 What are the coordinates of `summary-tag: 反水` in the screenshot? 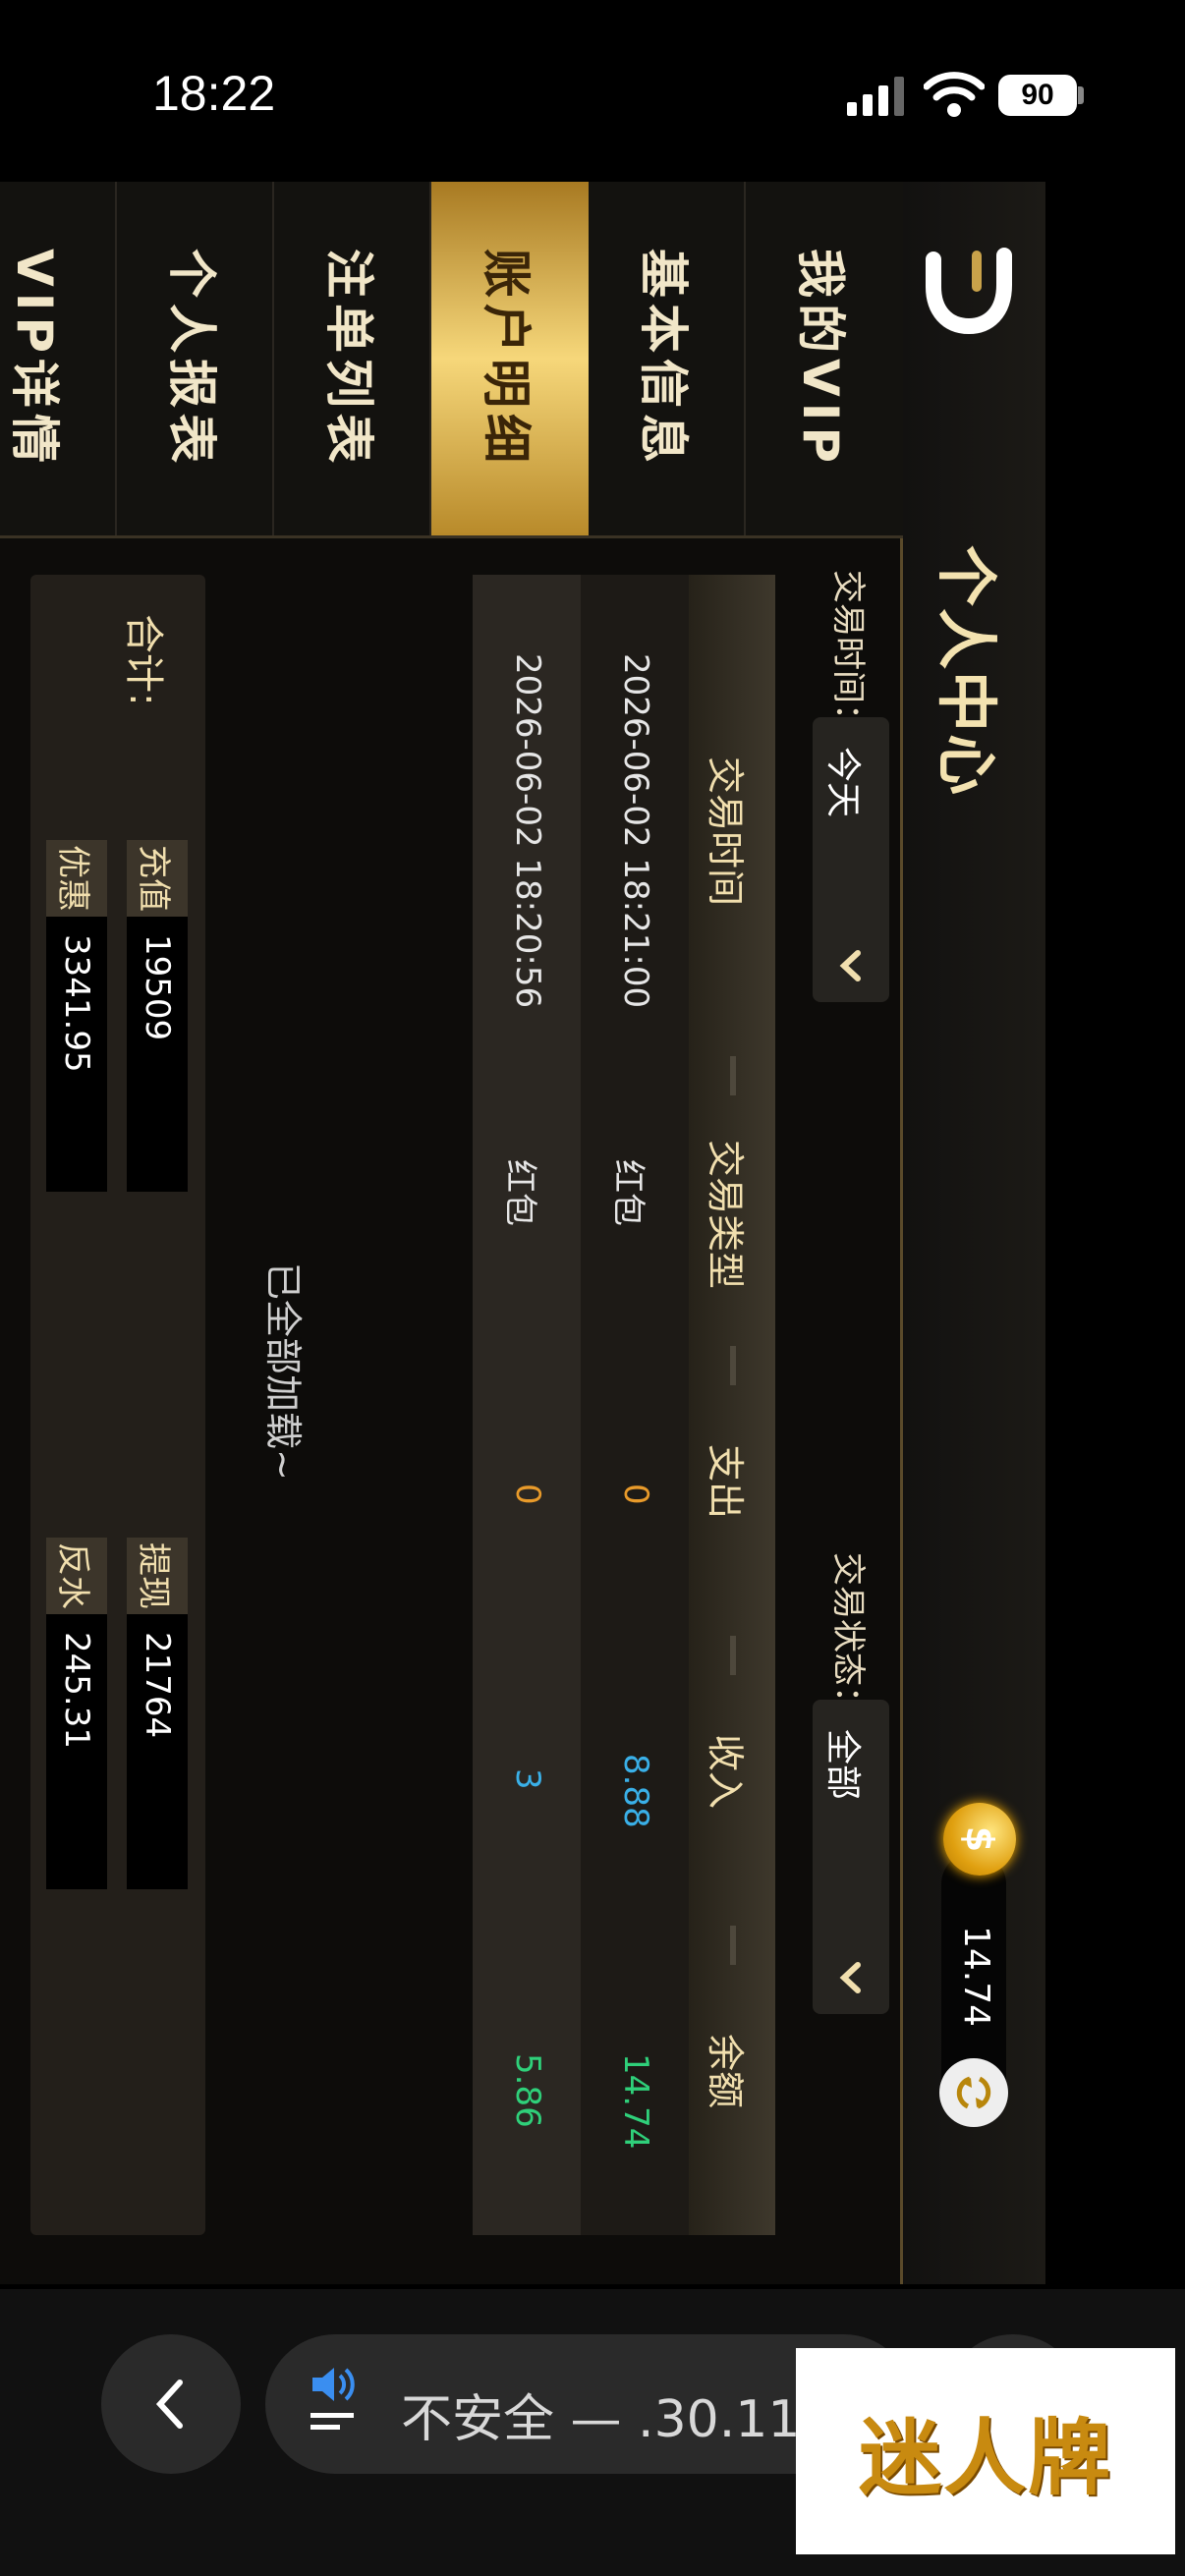 It's located at (76, 1576).